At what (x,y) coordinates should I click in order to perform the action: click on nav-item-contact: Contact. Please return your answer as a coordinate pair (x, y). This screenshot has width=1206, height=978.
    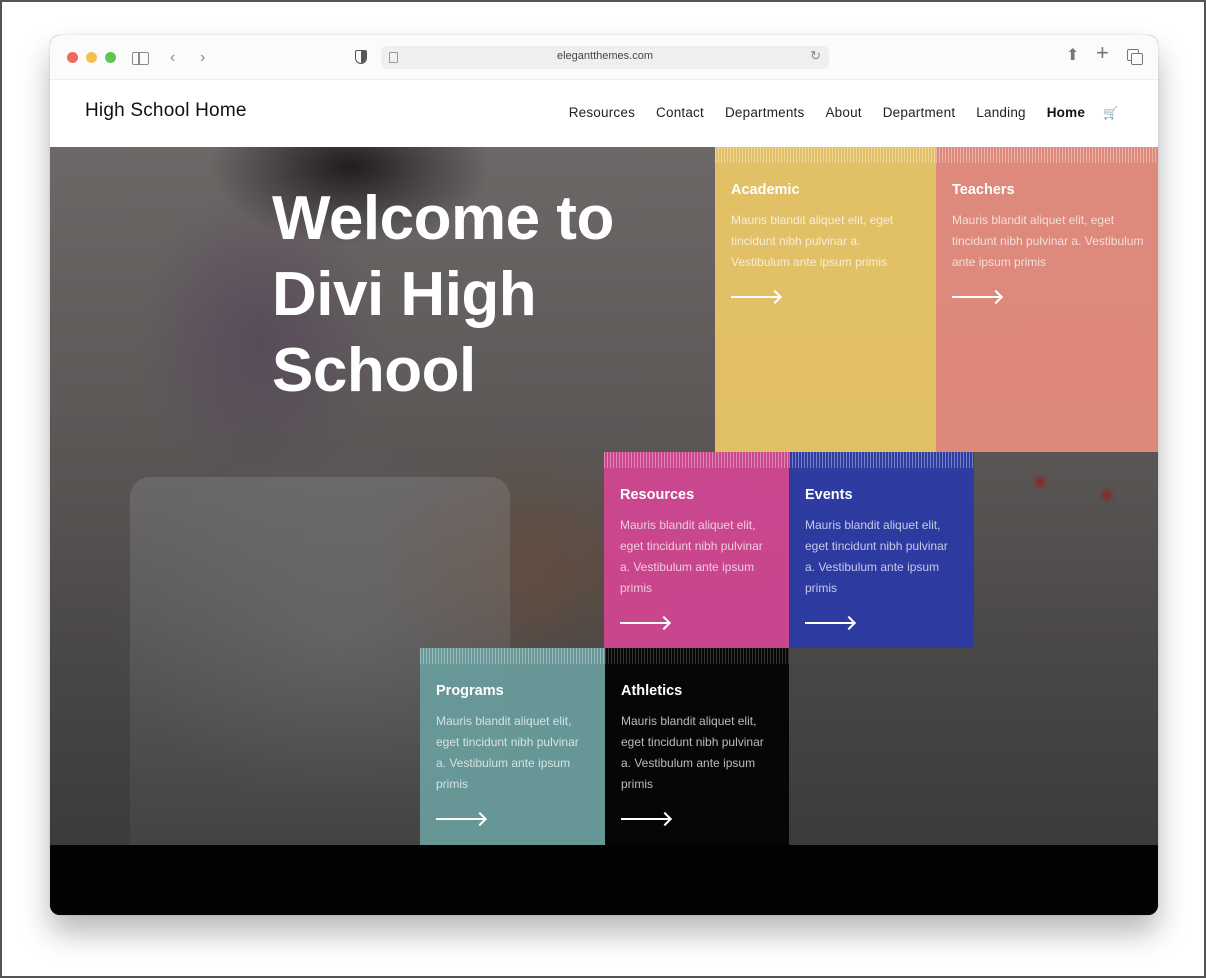
    Looking at the image, I should click on (680, 112).